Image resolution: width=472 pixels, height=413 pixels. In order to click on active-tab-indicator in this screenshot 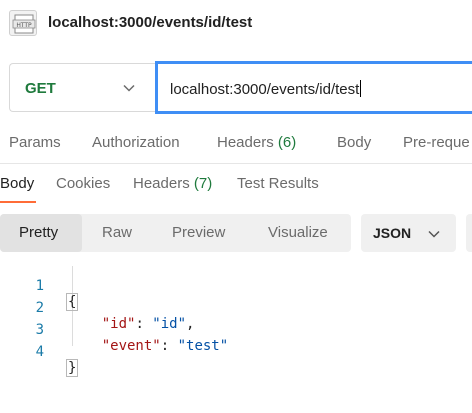, I will do `click(18, 202)`.